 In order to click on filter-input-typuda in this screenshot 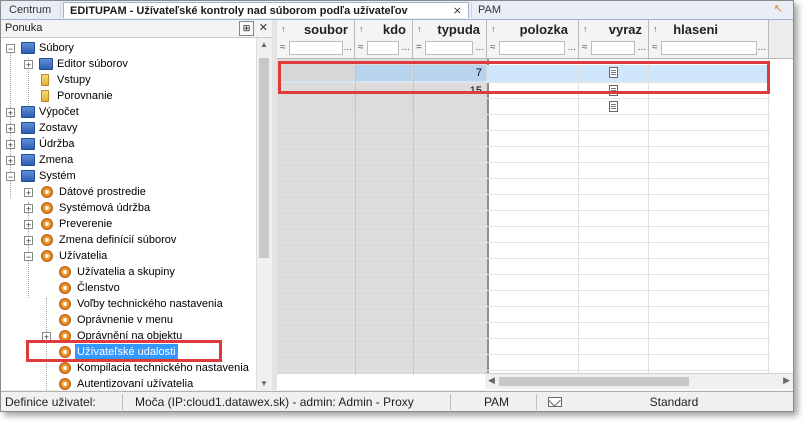, I will do `click(449, 48)`.